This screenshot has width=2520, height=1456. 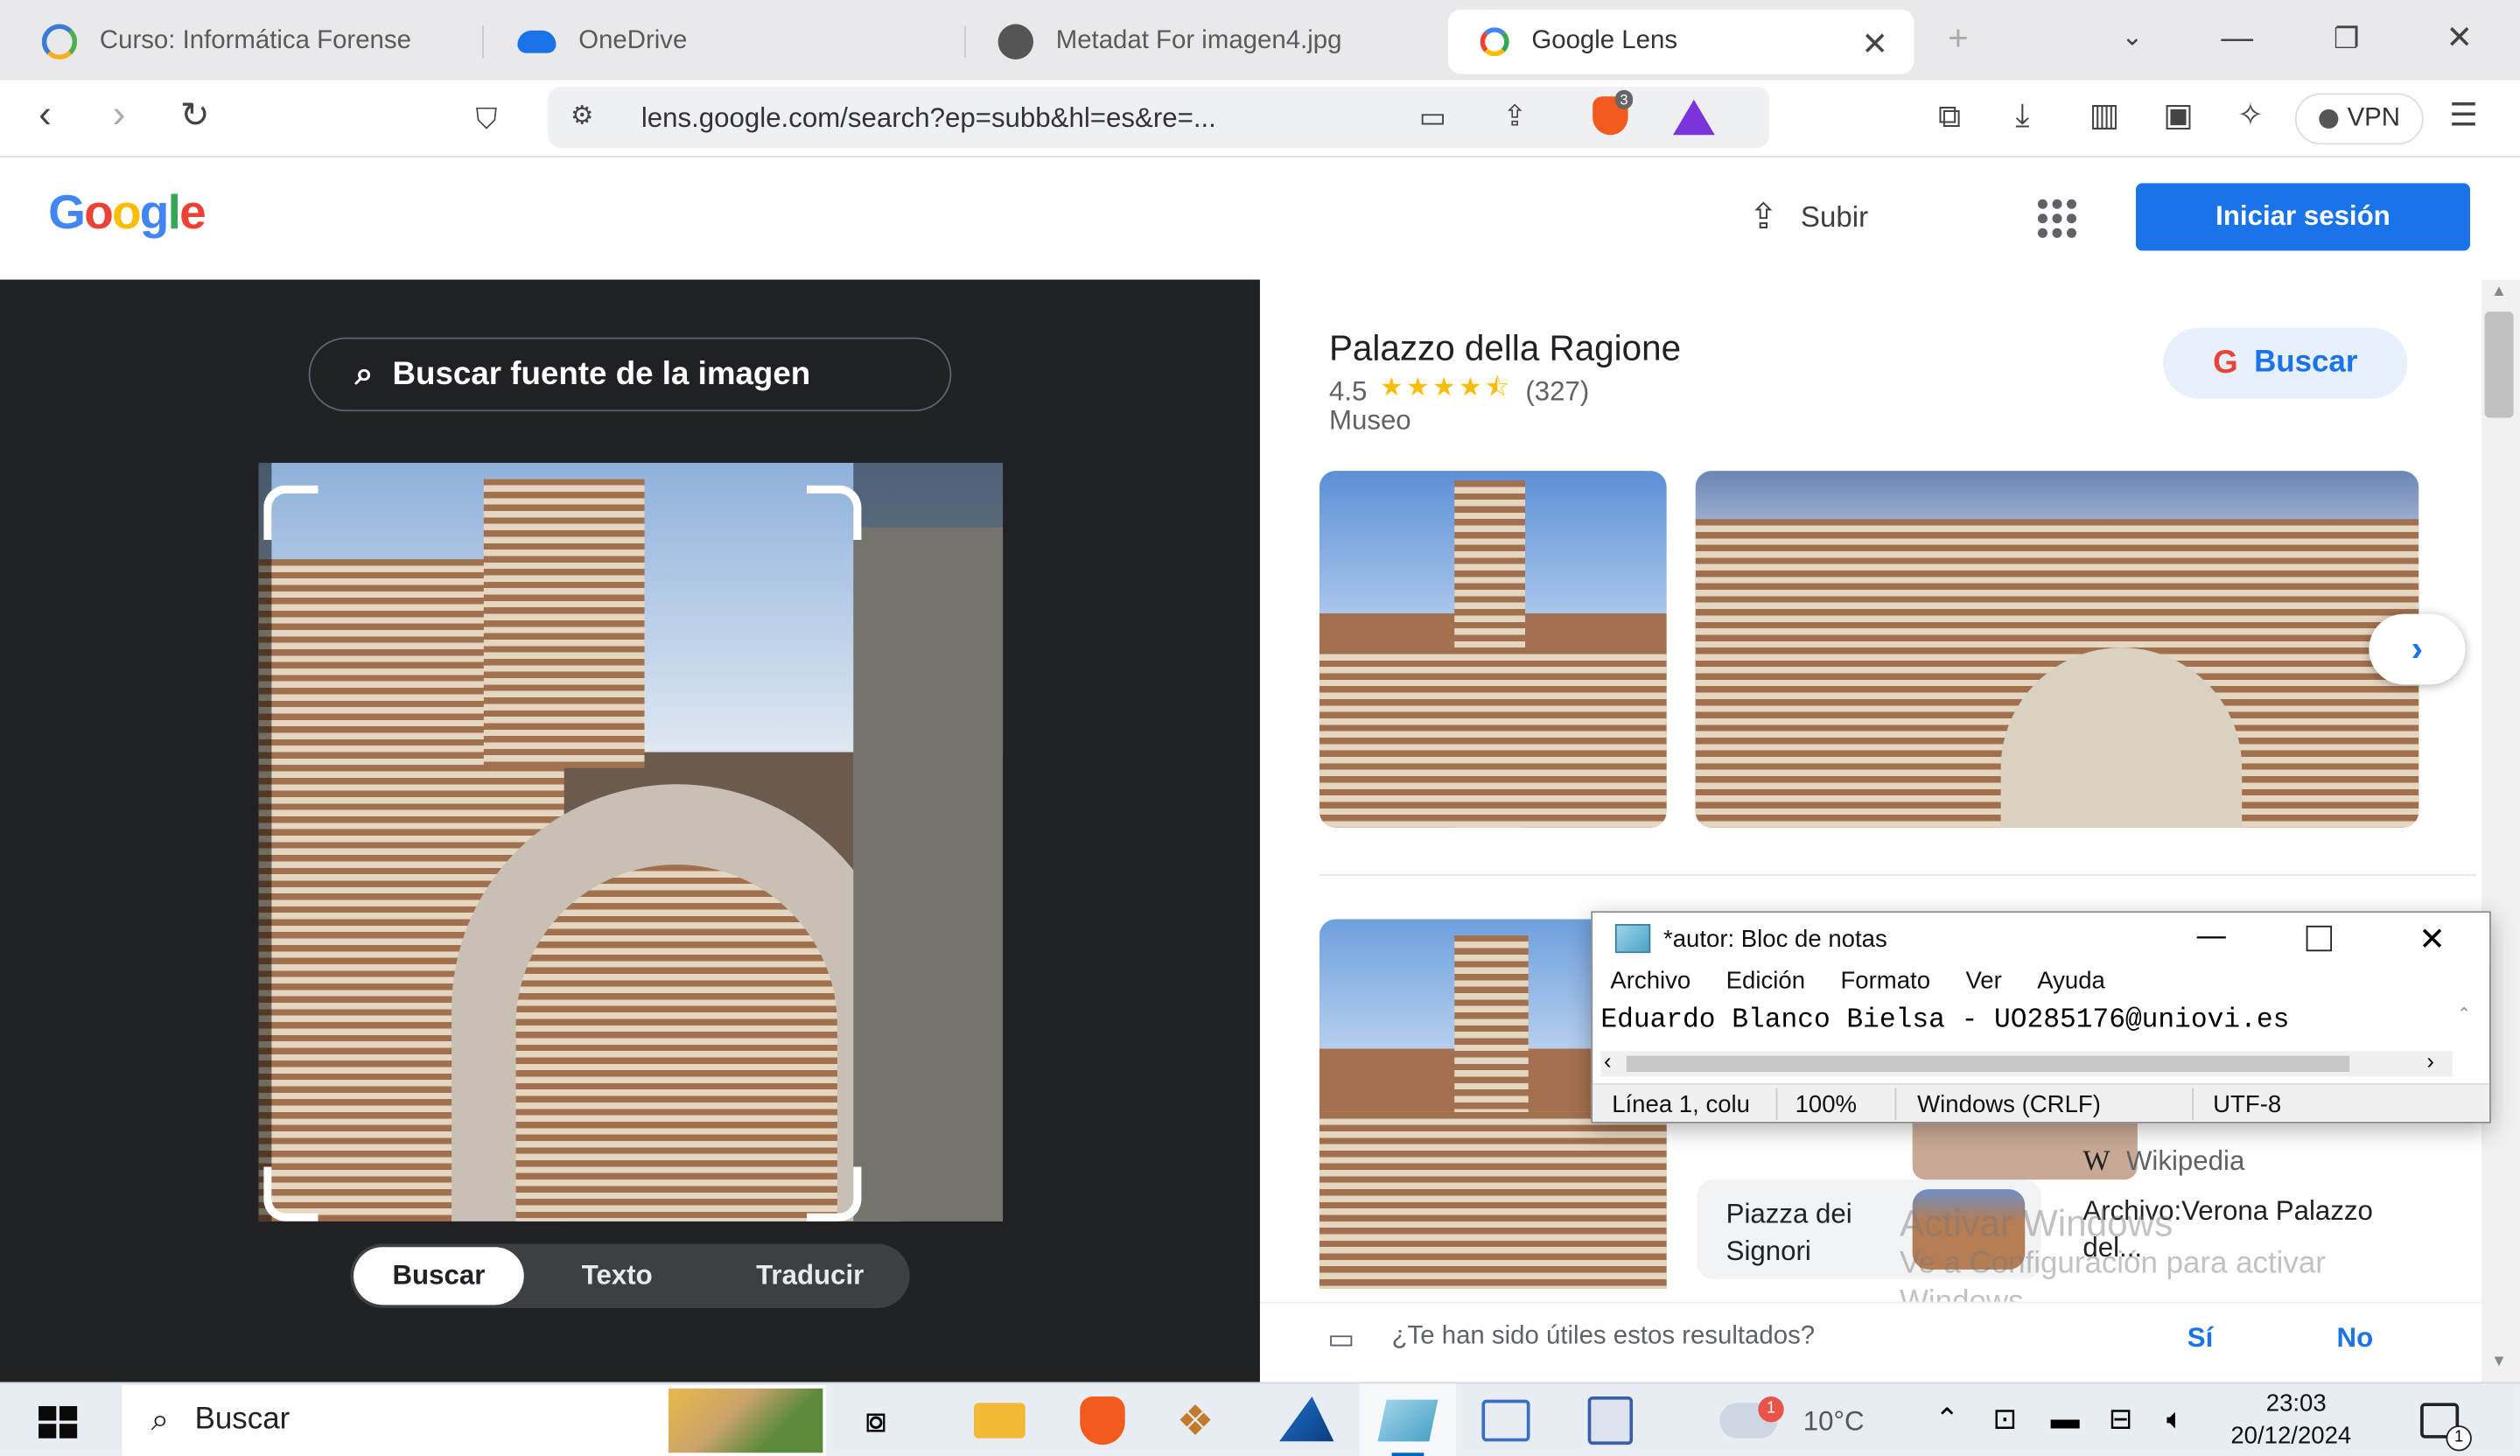 I want to click on notepad-menu-bar: Archivo Edición Formato Ver Ayuda, so click(x=2040, y=987).